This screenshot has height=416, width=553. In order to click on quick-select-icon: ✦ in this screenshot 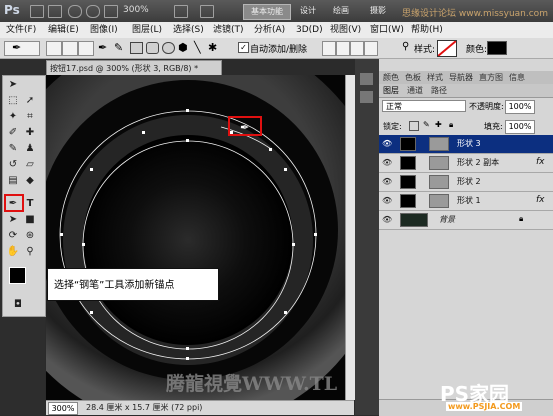, I will do `click(13, 116)`.